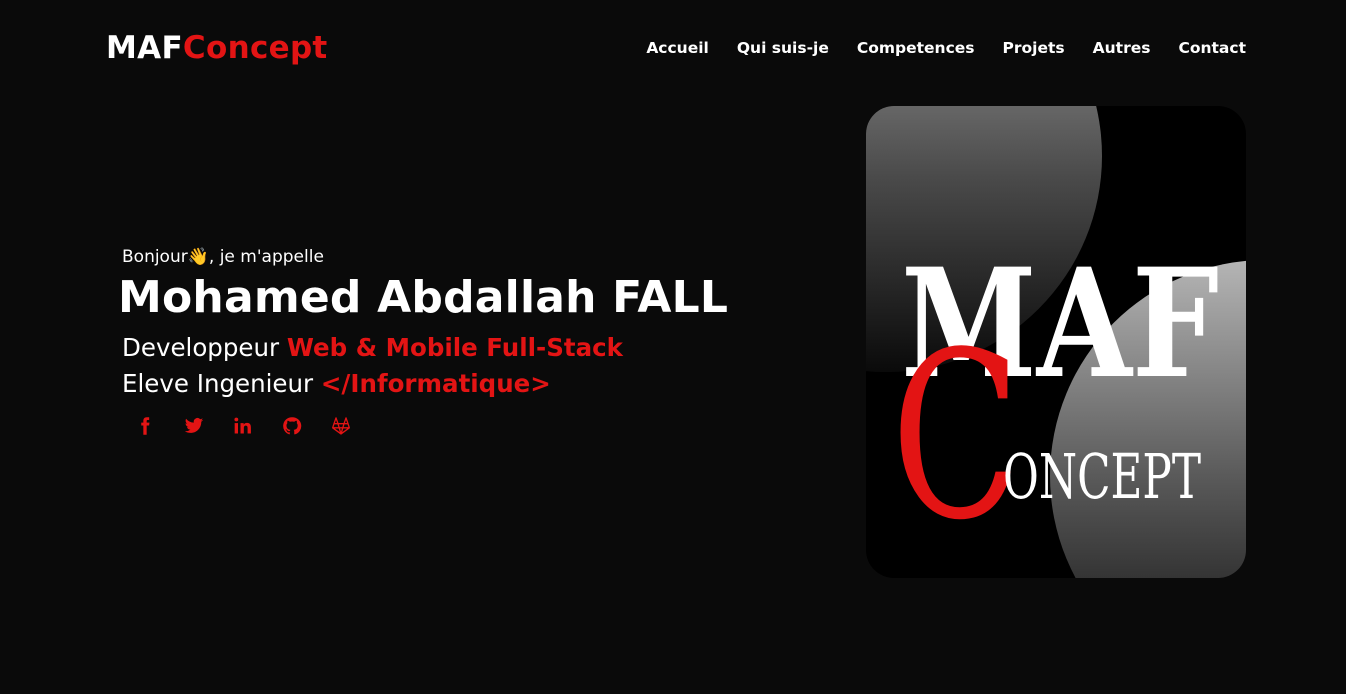 The height and width of the screenshot is (694, 1346). I want to click on greeting-suffix: , je m'appelle, so click(266, 257).